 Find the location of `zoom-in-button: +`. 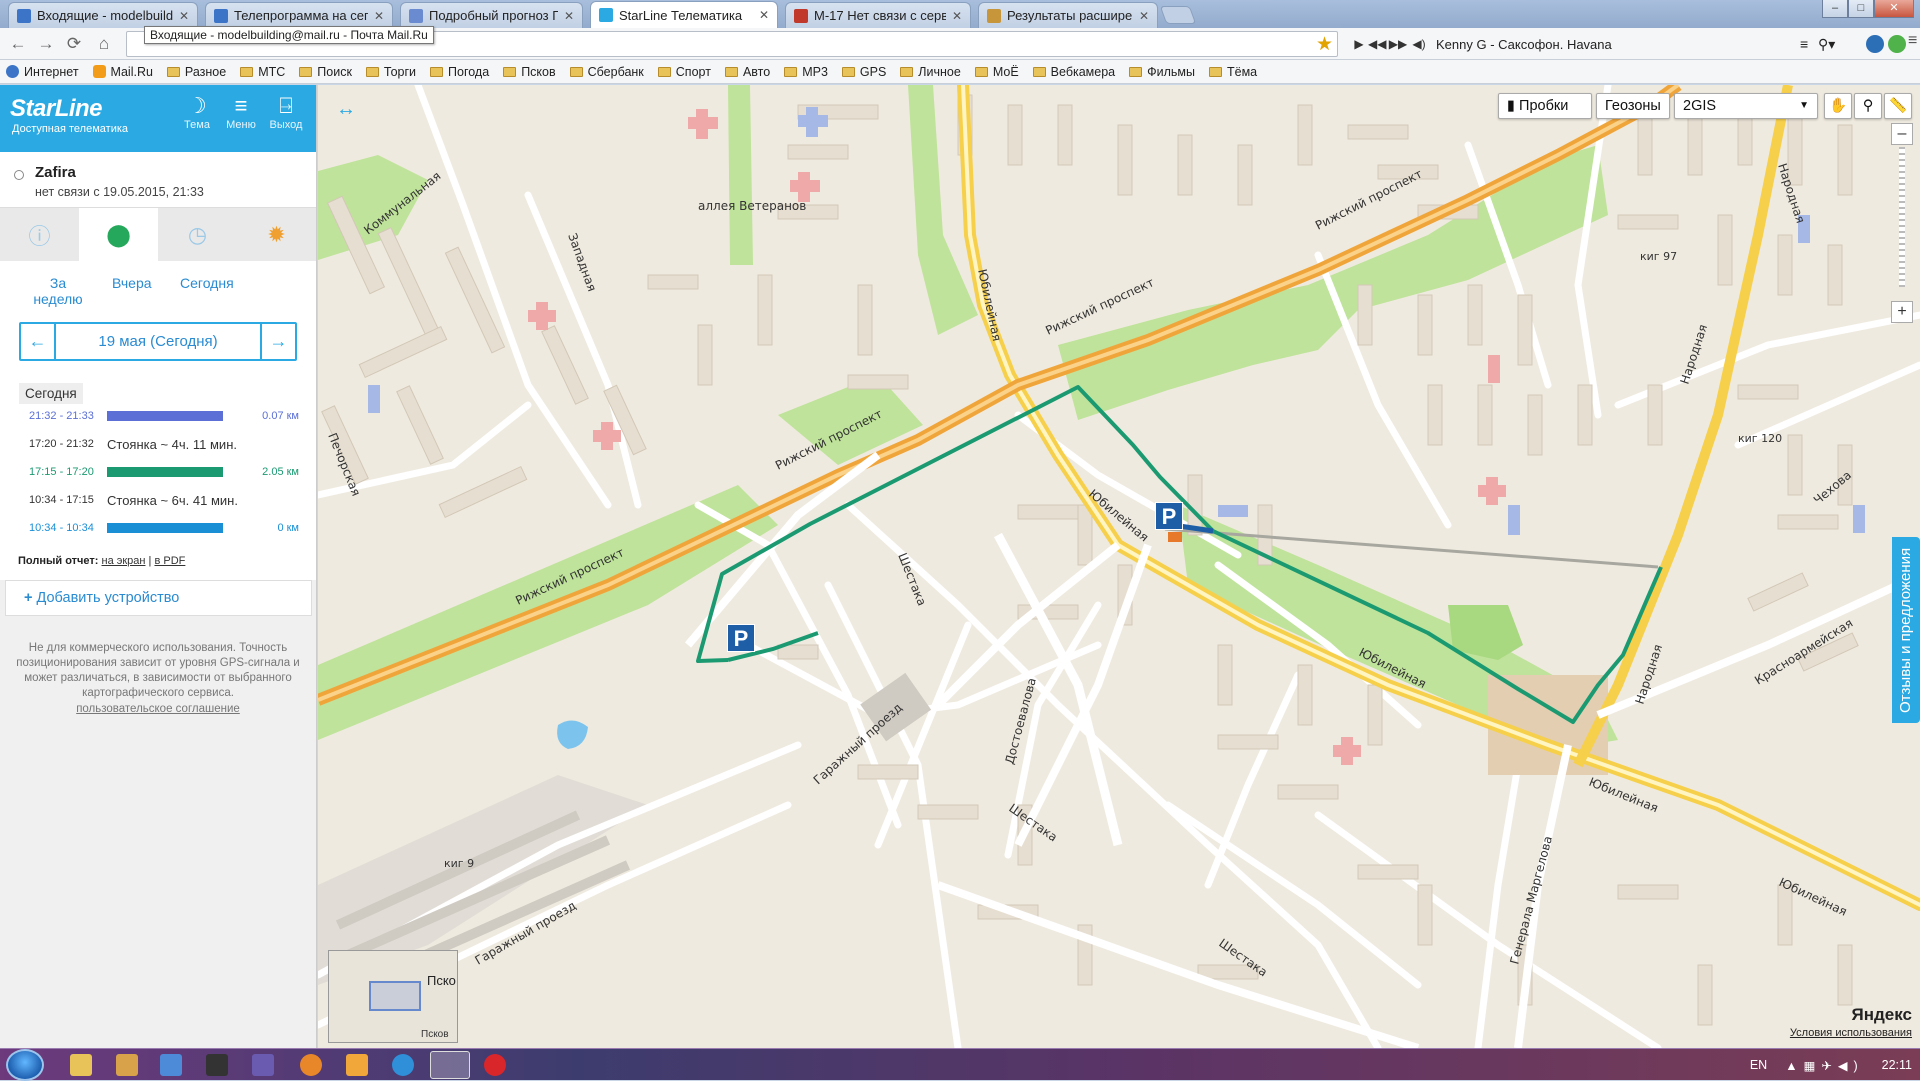

zoom-in-button: + is located at coordinates (1902, 312).